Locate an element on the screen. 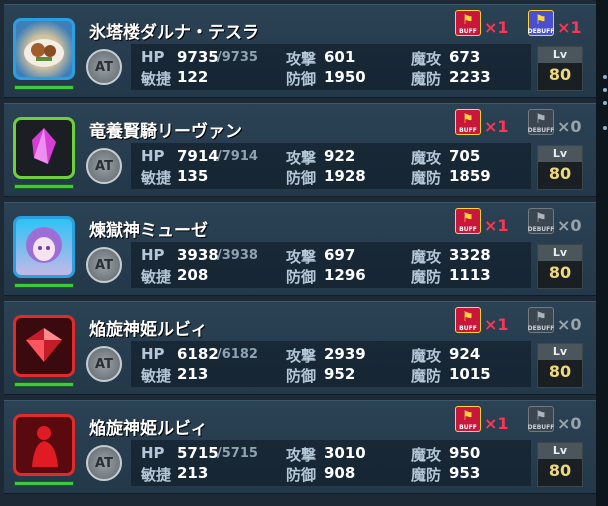 This screenshot has height=506, width=608. def-value: 952 is located at coordinates (340, 374).